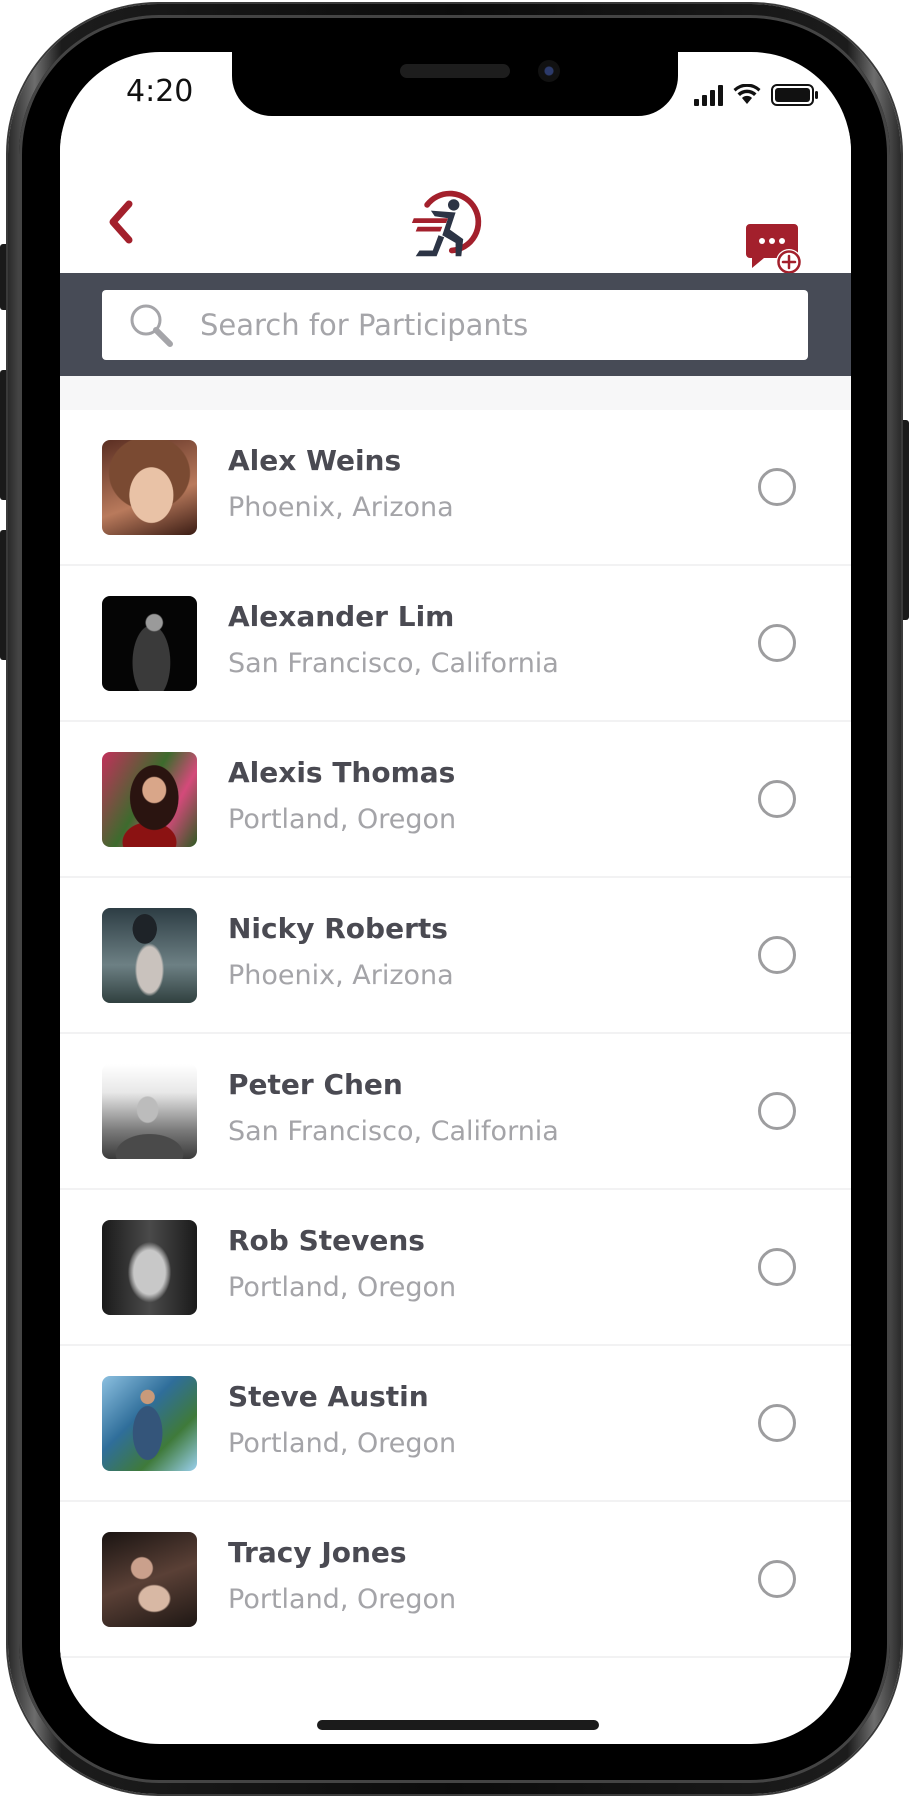 Image resolution: width=909 pixels, height=1800 pixels. What do you see at coordinates (455, 1424) in the screenshot?
I see `list-item: Steve Austin Portland, Oregon` at bounding box center [455, 1424].